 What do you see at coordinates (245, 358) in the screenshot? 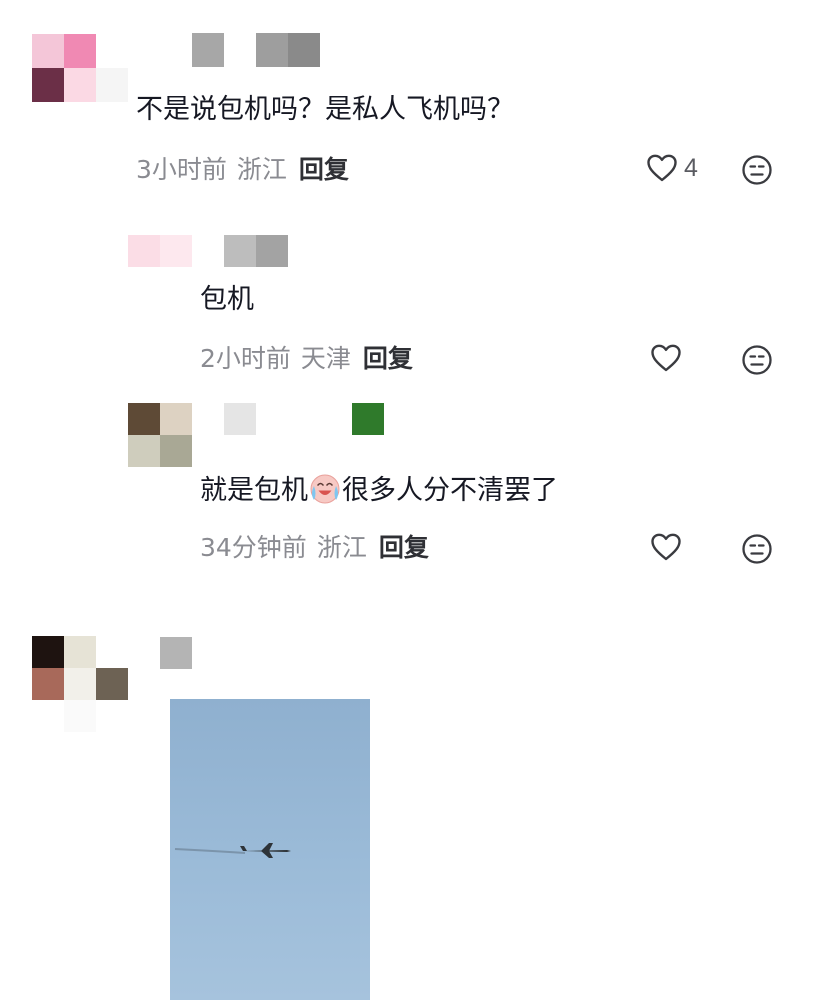
I see `timestamp: 2小时前` at bounding box center [245, 358].